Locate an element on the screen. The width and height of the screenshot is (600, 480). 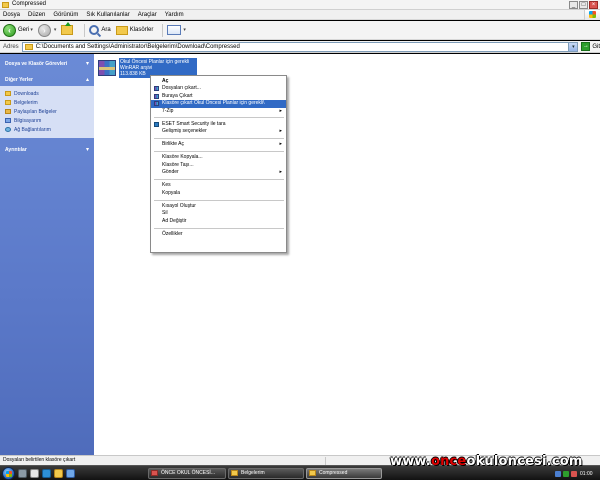
sidebar-item-label: Belgelerim is located at coordinates (26, 102).